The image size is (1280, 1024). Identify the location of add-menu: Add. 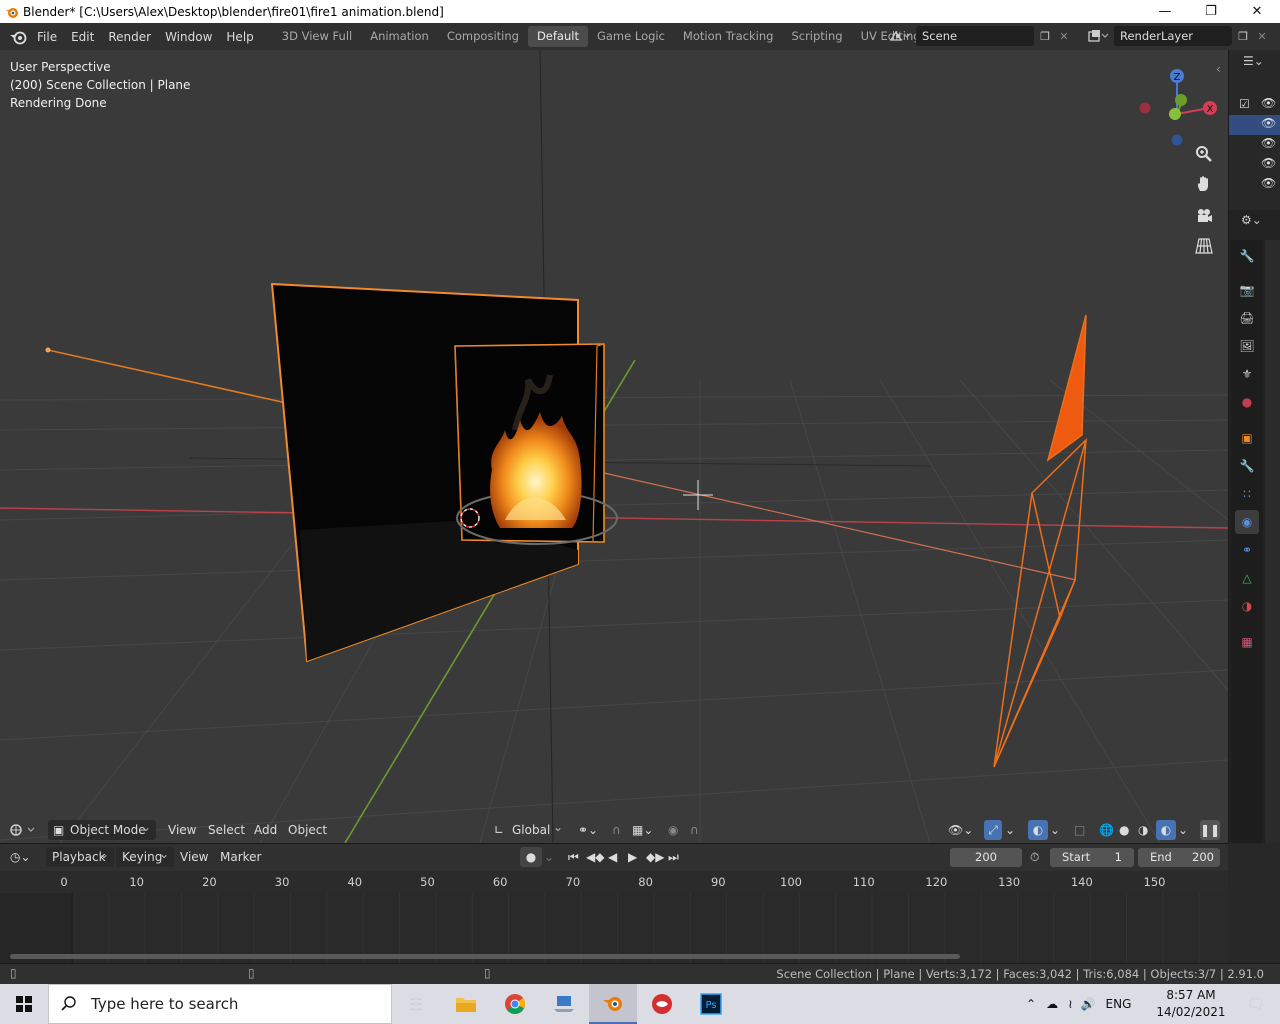
(265, 830).